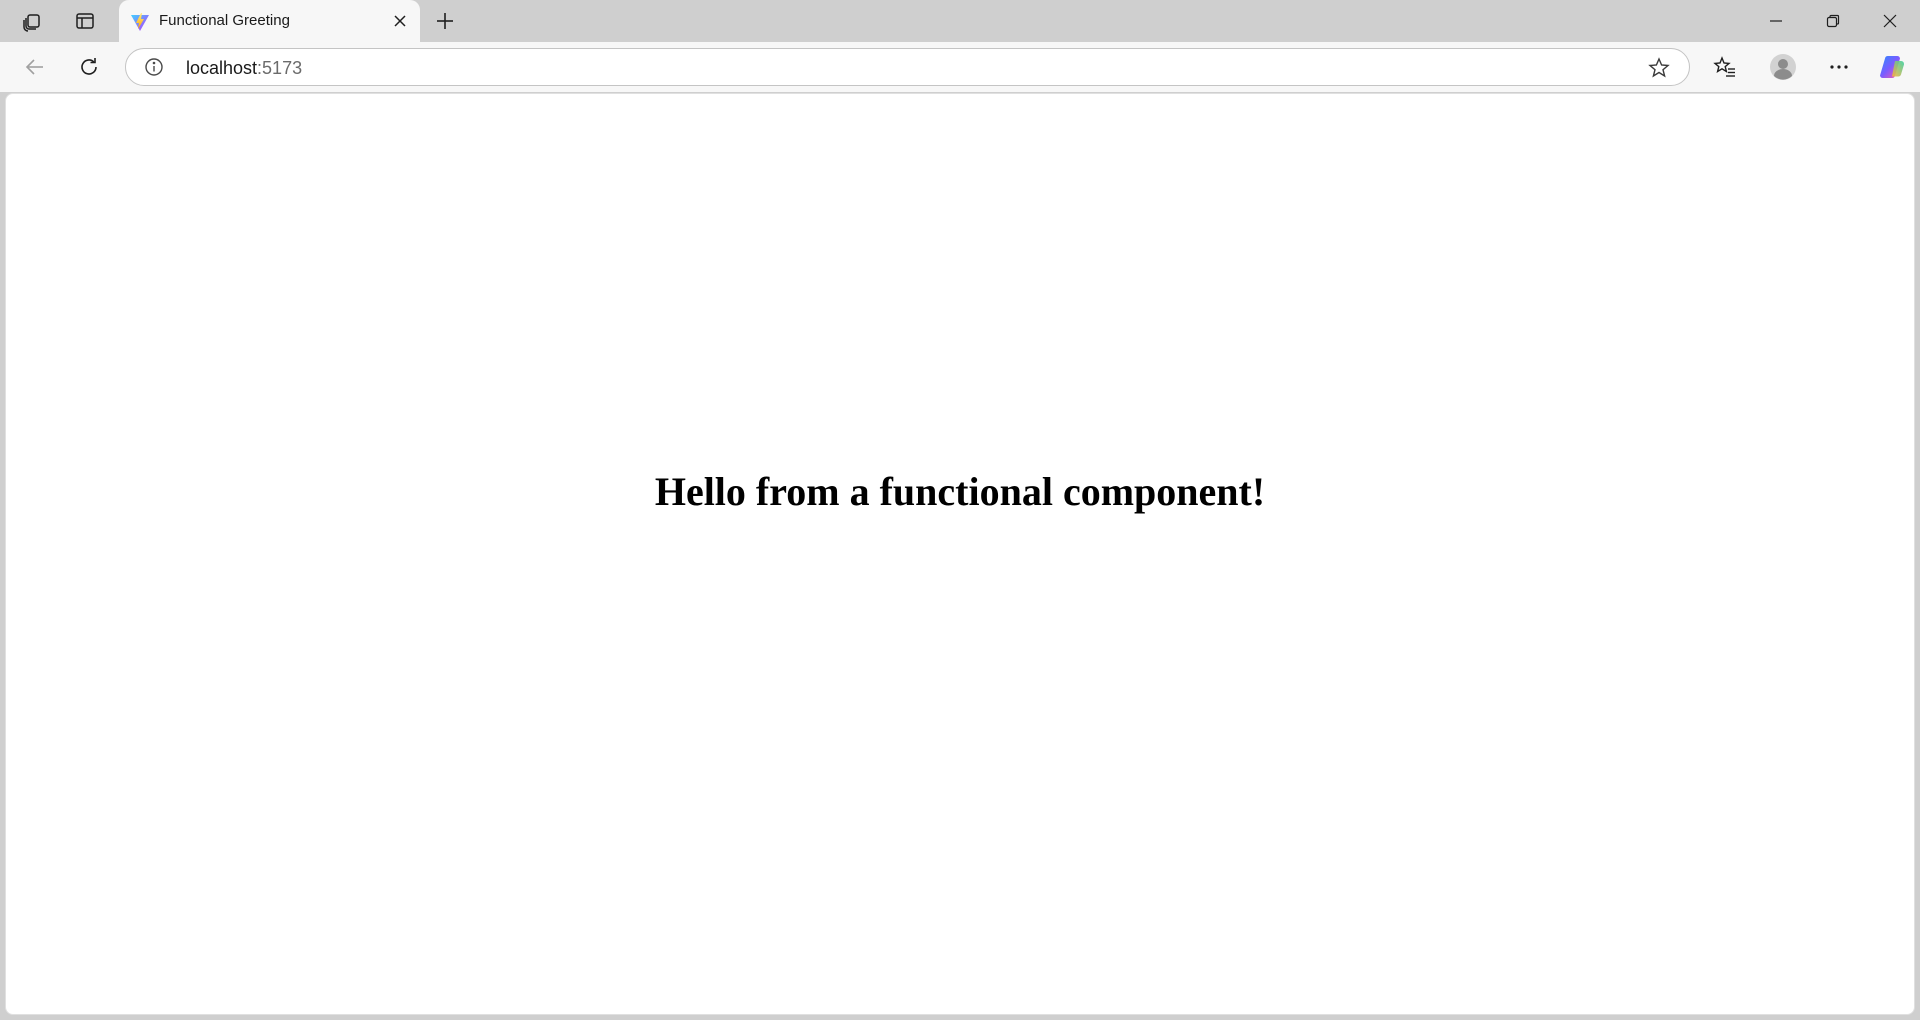 The height and width of the screenshot is (1020, 1920). I want to click on close-window-button, so click(1890, 21).